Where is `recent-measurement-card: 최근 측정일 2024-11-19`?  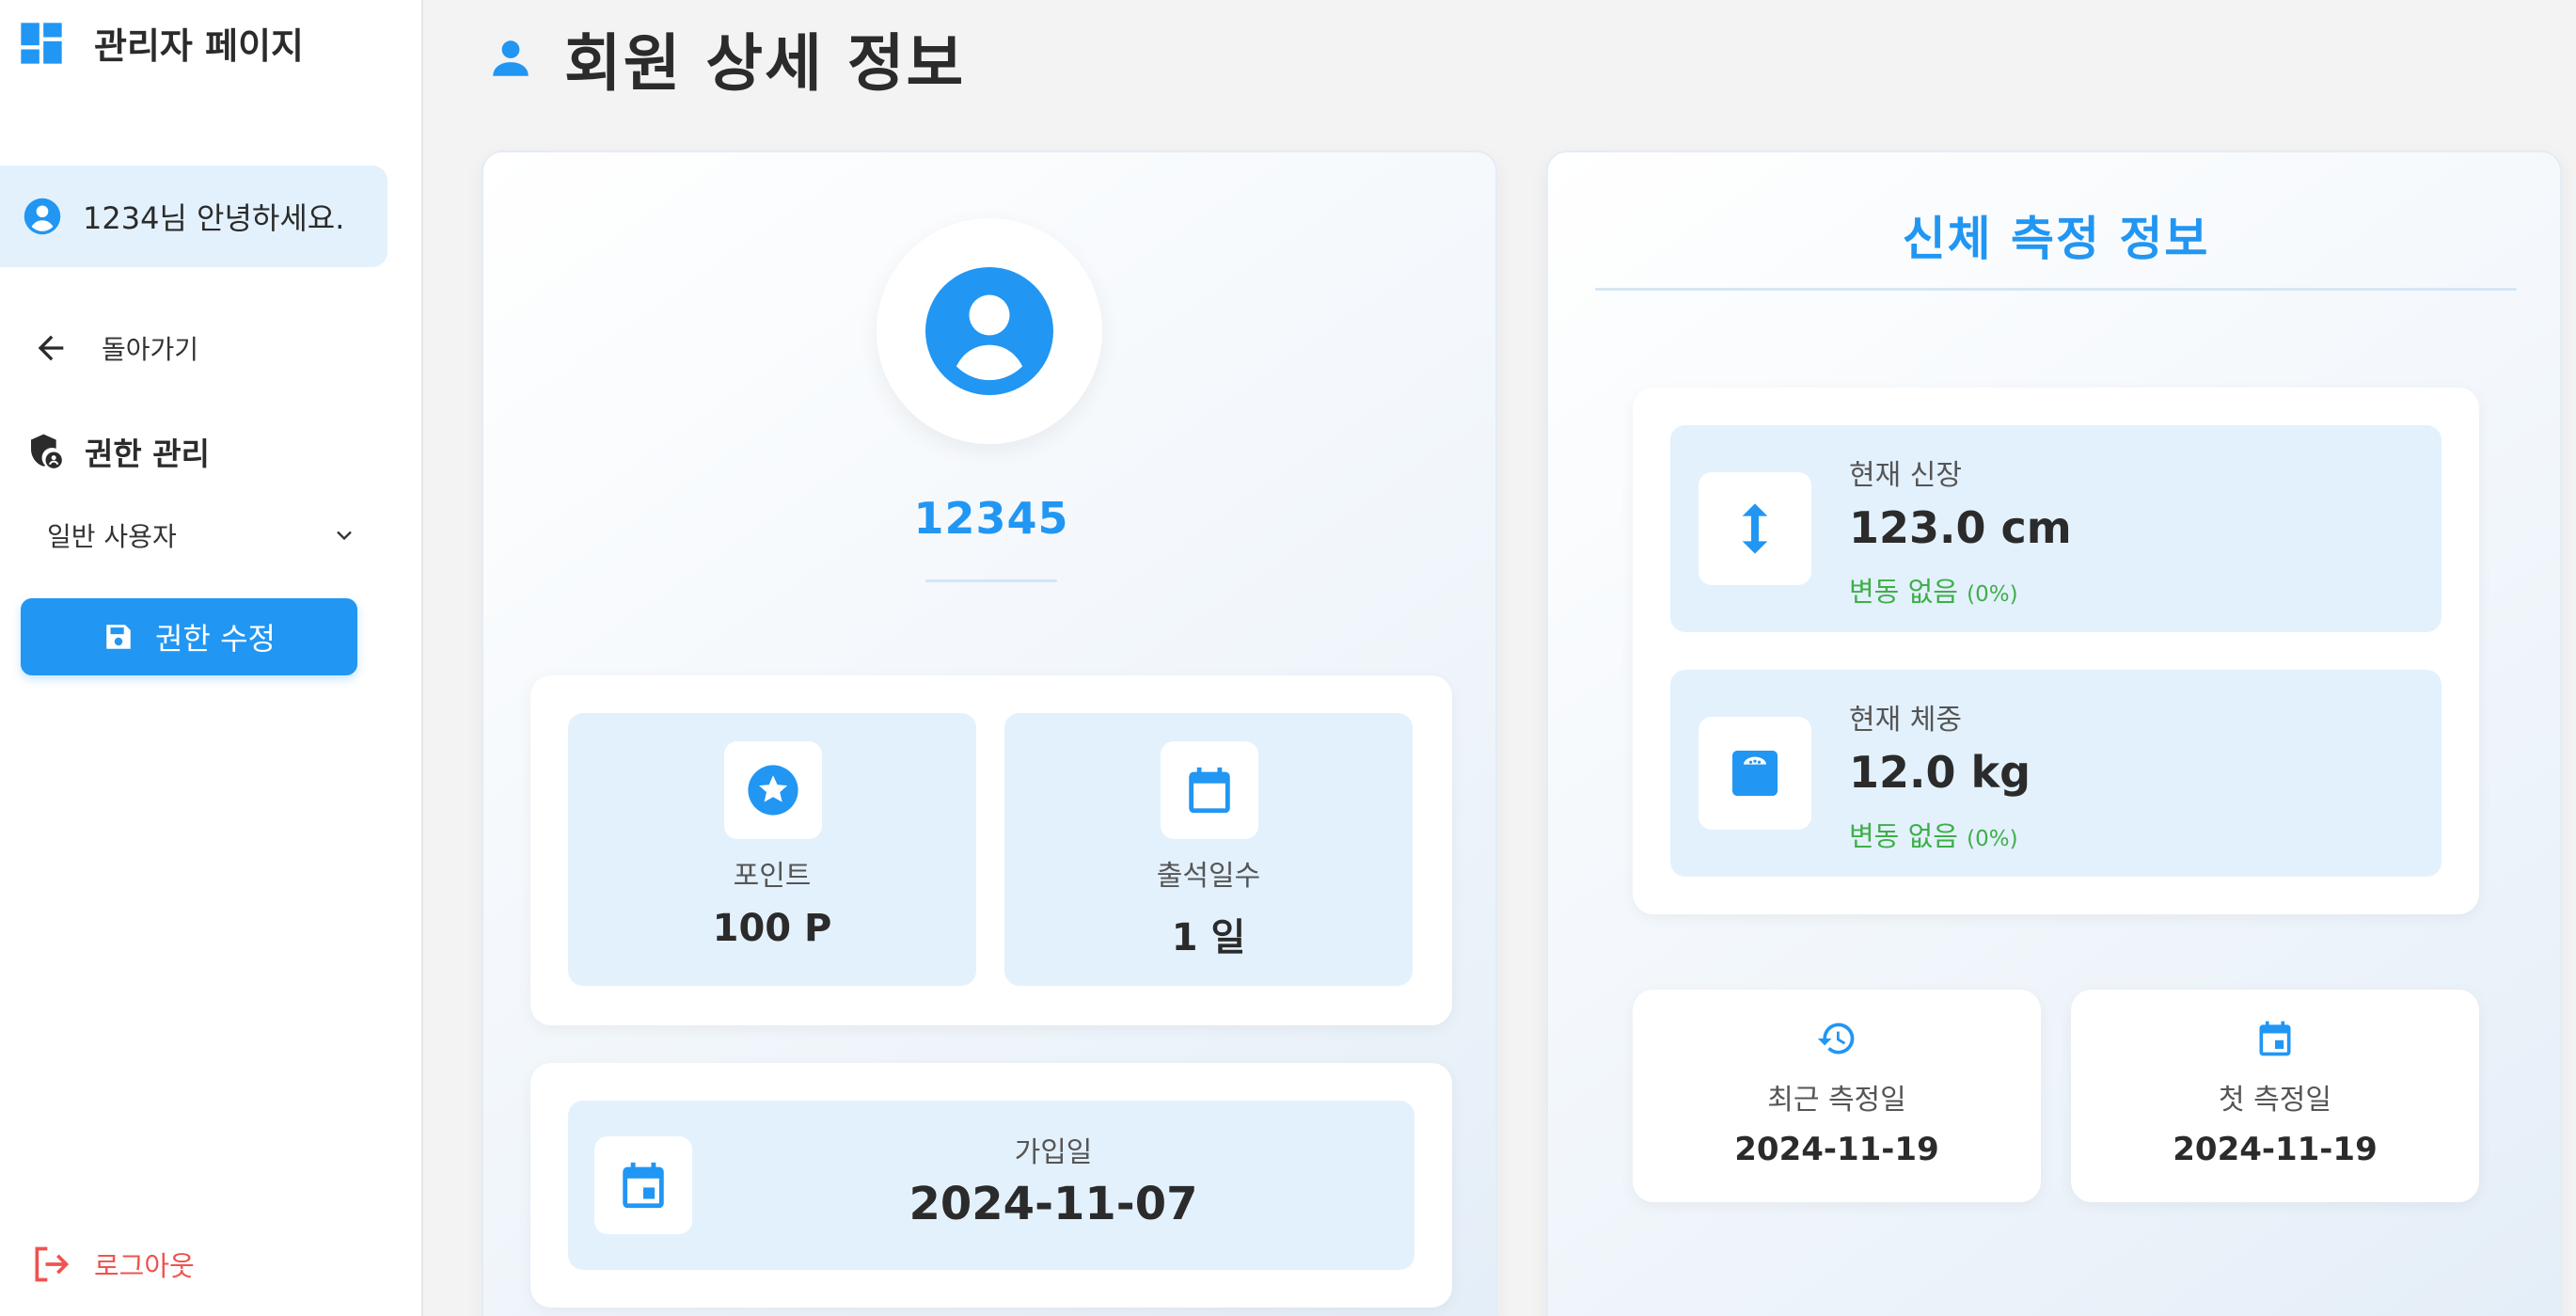
recent-measurement-card: 최근 측정일 2024-11-19 is located at coordinates (1837, 1096).